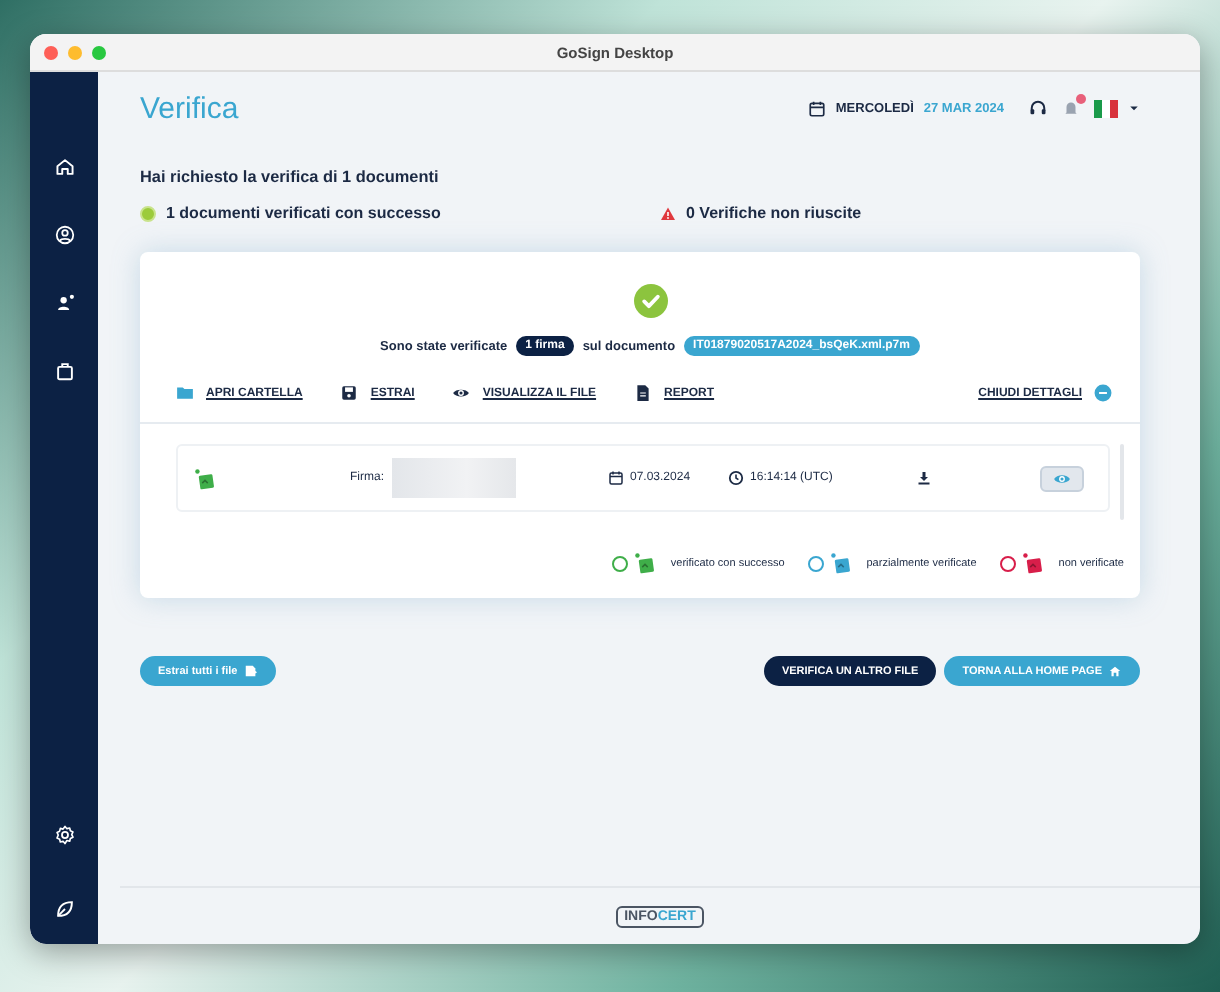 The image size is (1220, 992). What do you see at coordinates (190, 108) in the screenshot?
I see `page-title: Verifica` at bounding box center [190, 108].